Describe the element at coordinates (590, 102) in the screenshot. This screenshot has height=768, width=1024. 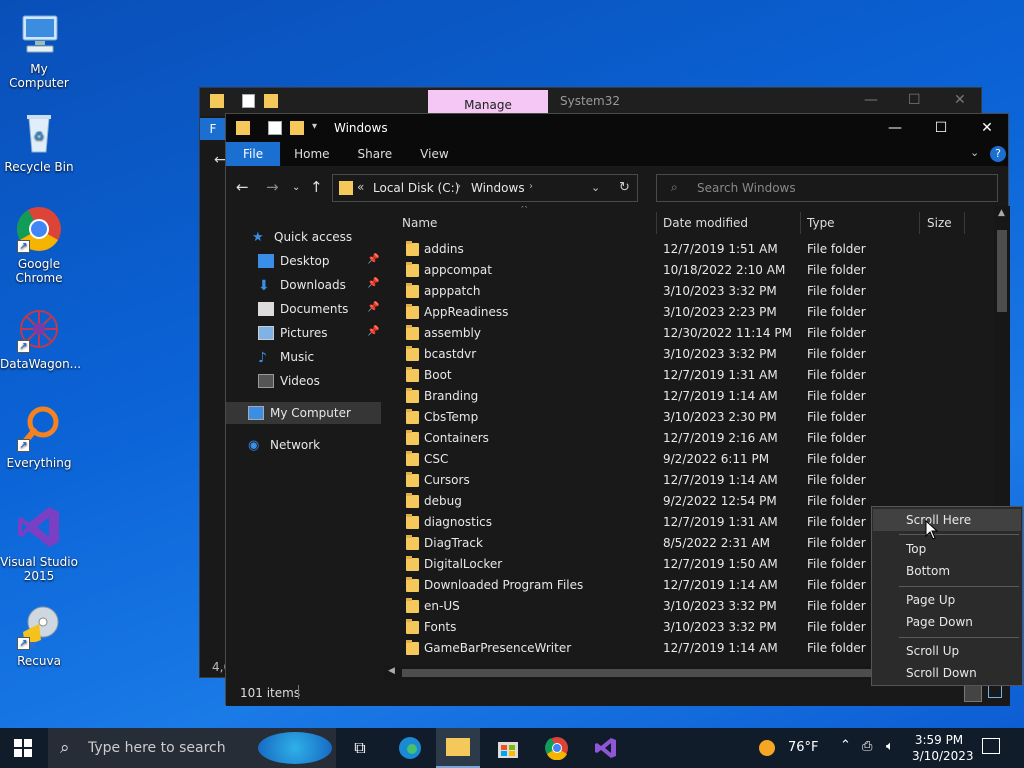
I see `background-titlebar: Manage System32 — ☐ ✕` at that location.